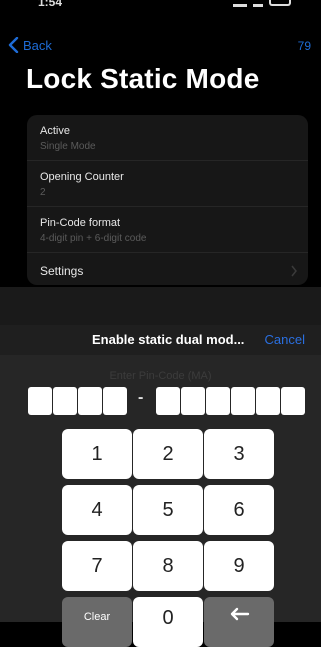  Describe the element at coordinates (240, 3) in the screenshot. I see `signal-icon` at that location.